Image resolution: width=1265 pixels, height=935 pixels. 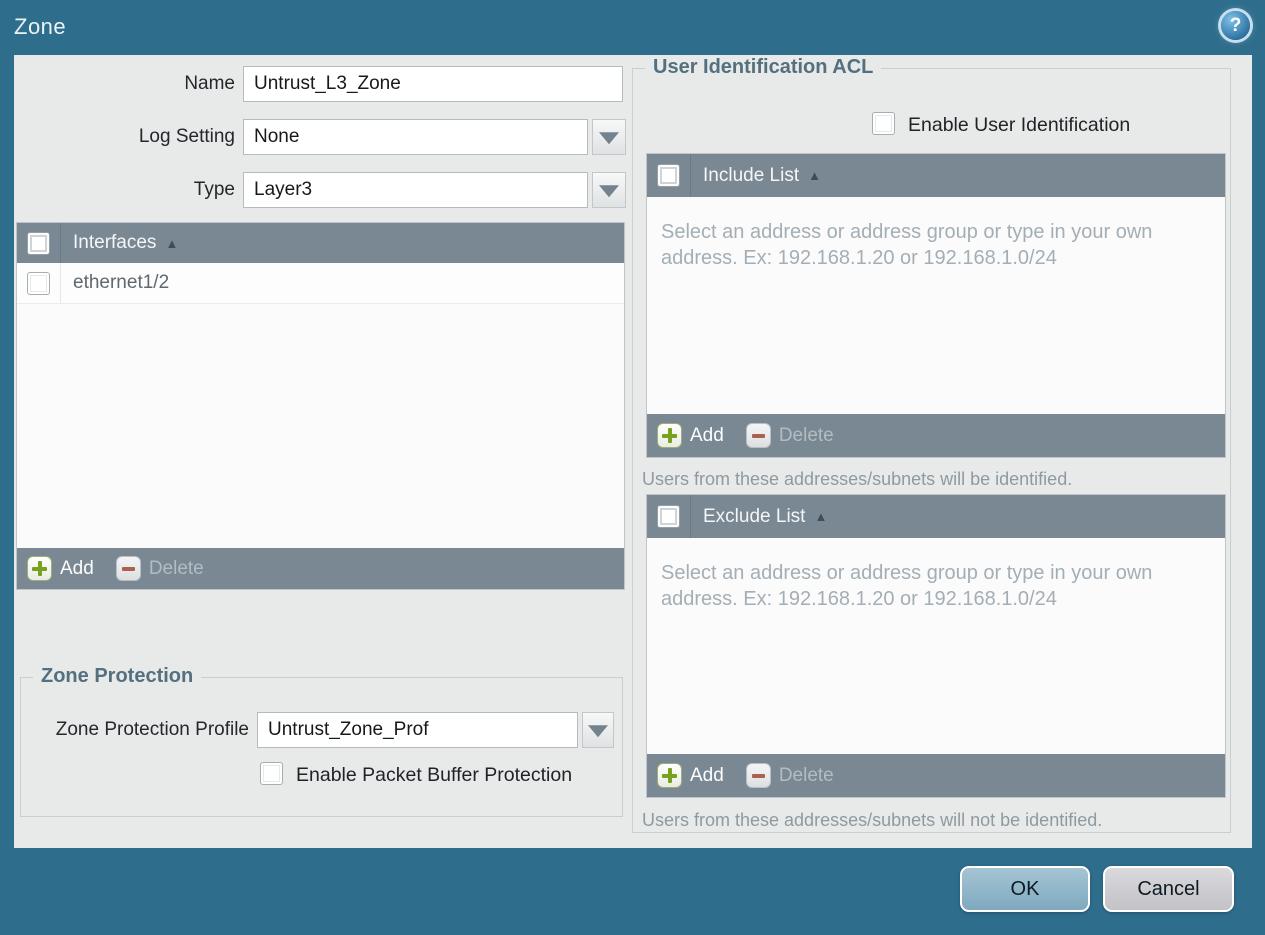 What do you see at coordinates (1168, 889) in the screenshot?
I see `cancel-button: Cancel` at bounding box center [1168, 889].